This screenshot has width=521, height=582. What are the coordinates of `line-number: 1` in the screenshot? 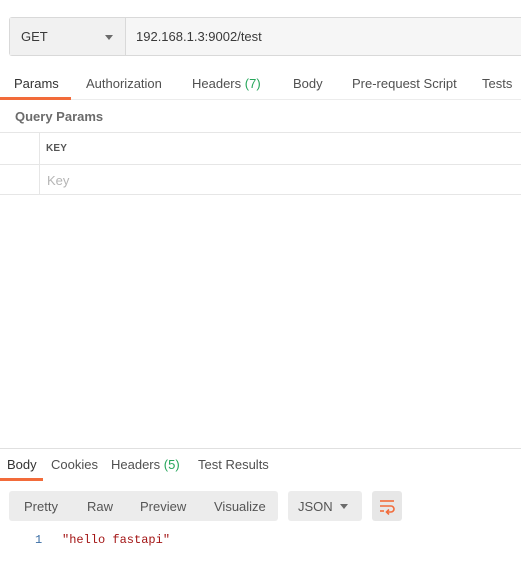 It's located at (39, 540).